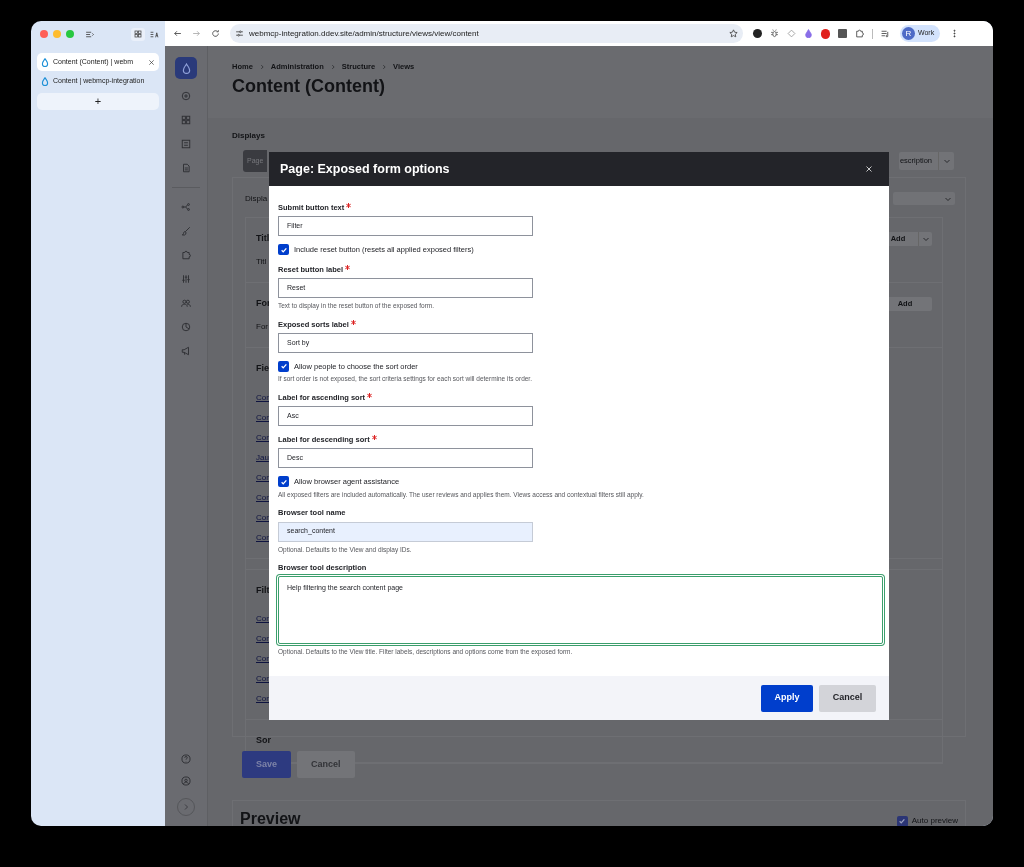  Describe the element at coordinates (186, 279) in the screenshot. I see `sliders-icon` at that location.